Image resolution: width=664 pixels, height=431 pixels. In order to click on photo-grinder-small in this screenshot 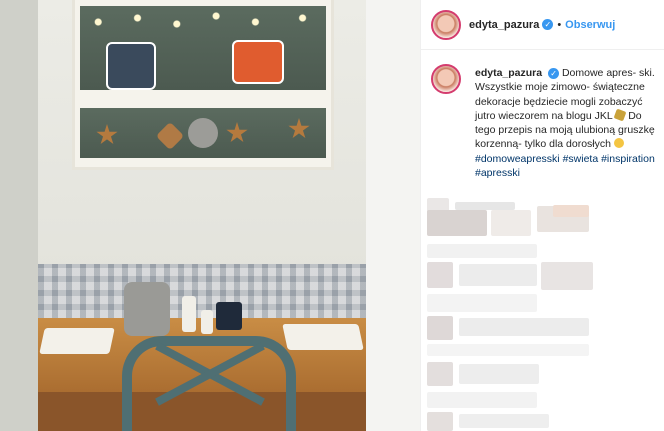, I will do `click(207, 322)`.